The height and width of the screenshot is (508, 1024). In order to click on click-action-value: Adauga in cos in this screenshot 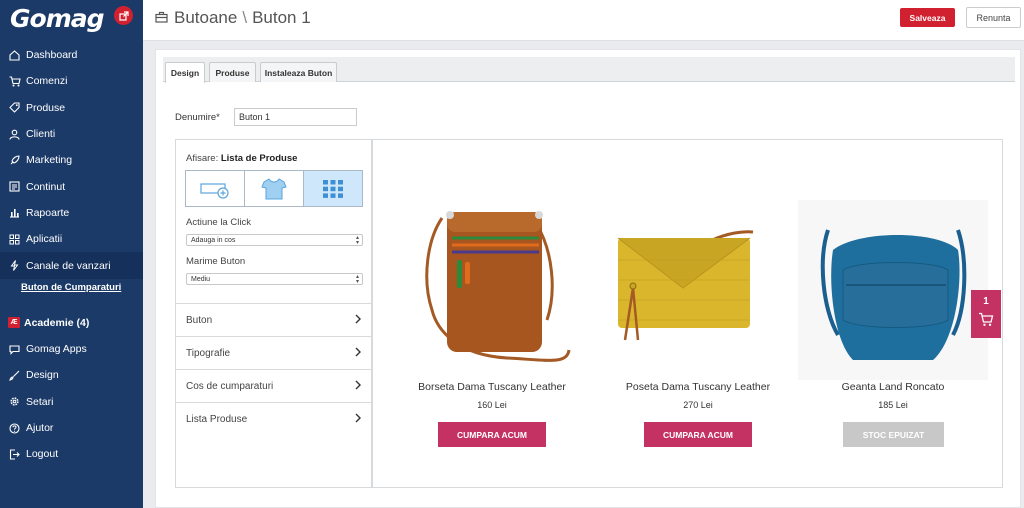, I will do `click(213, 240)`.